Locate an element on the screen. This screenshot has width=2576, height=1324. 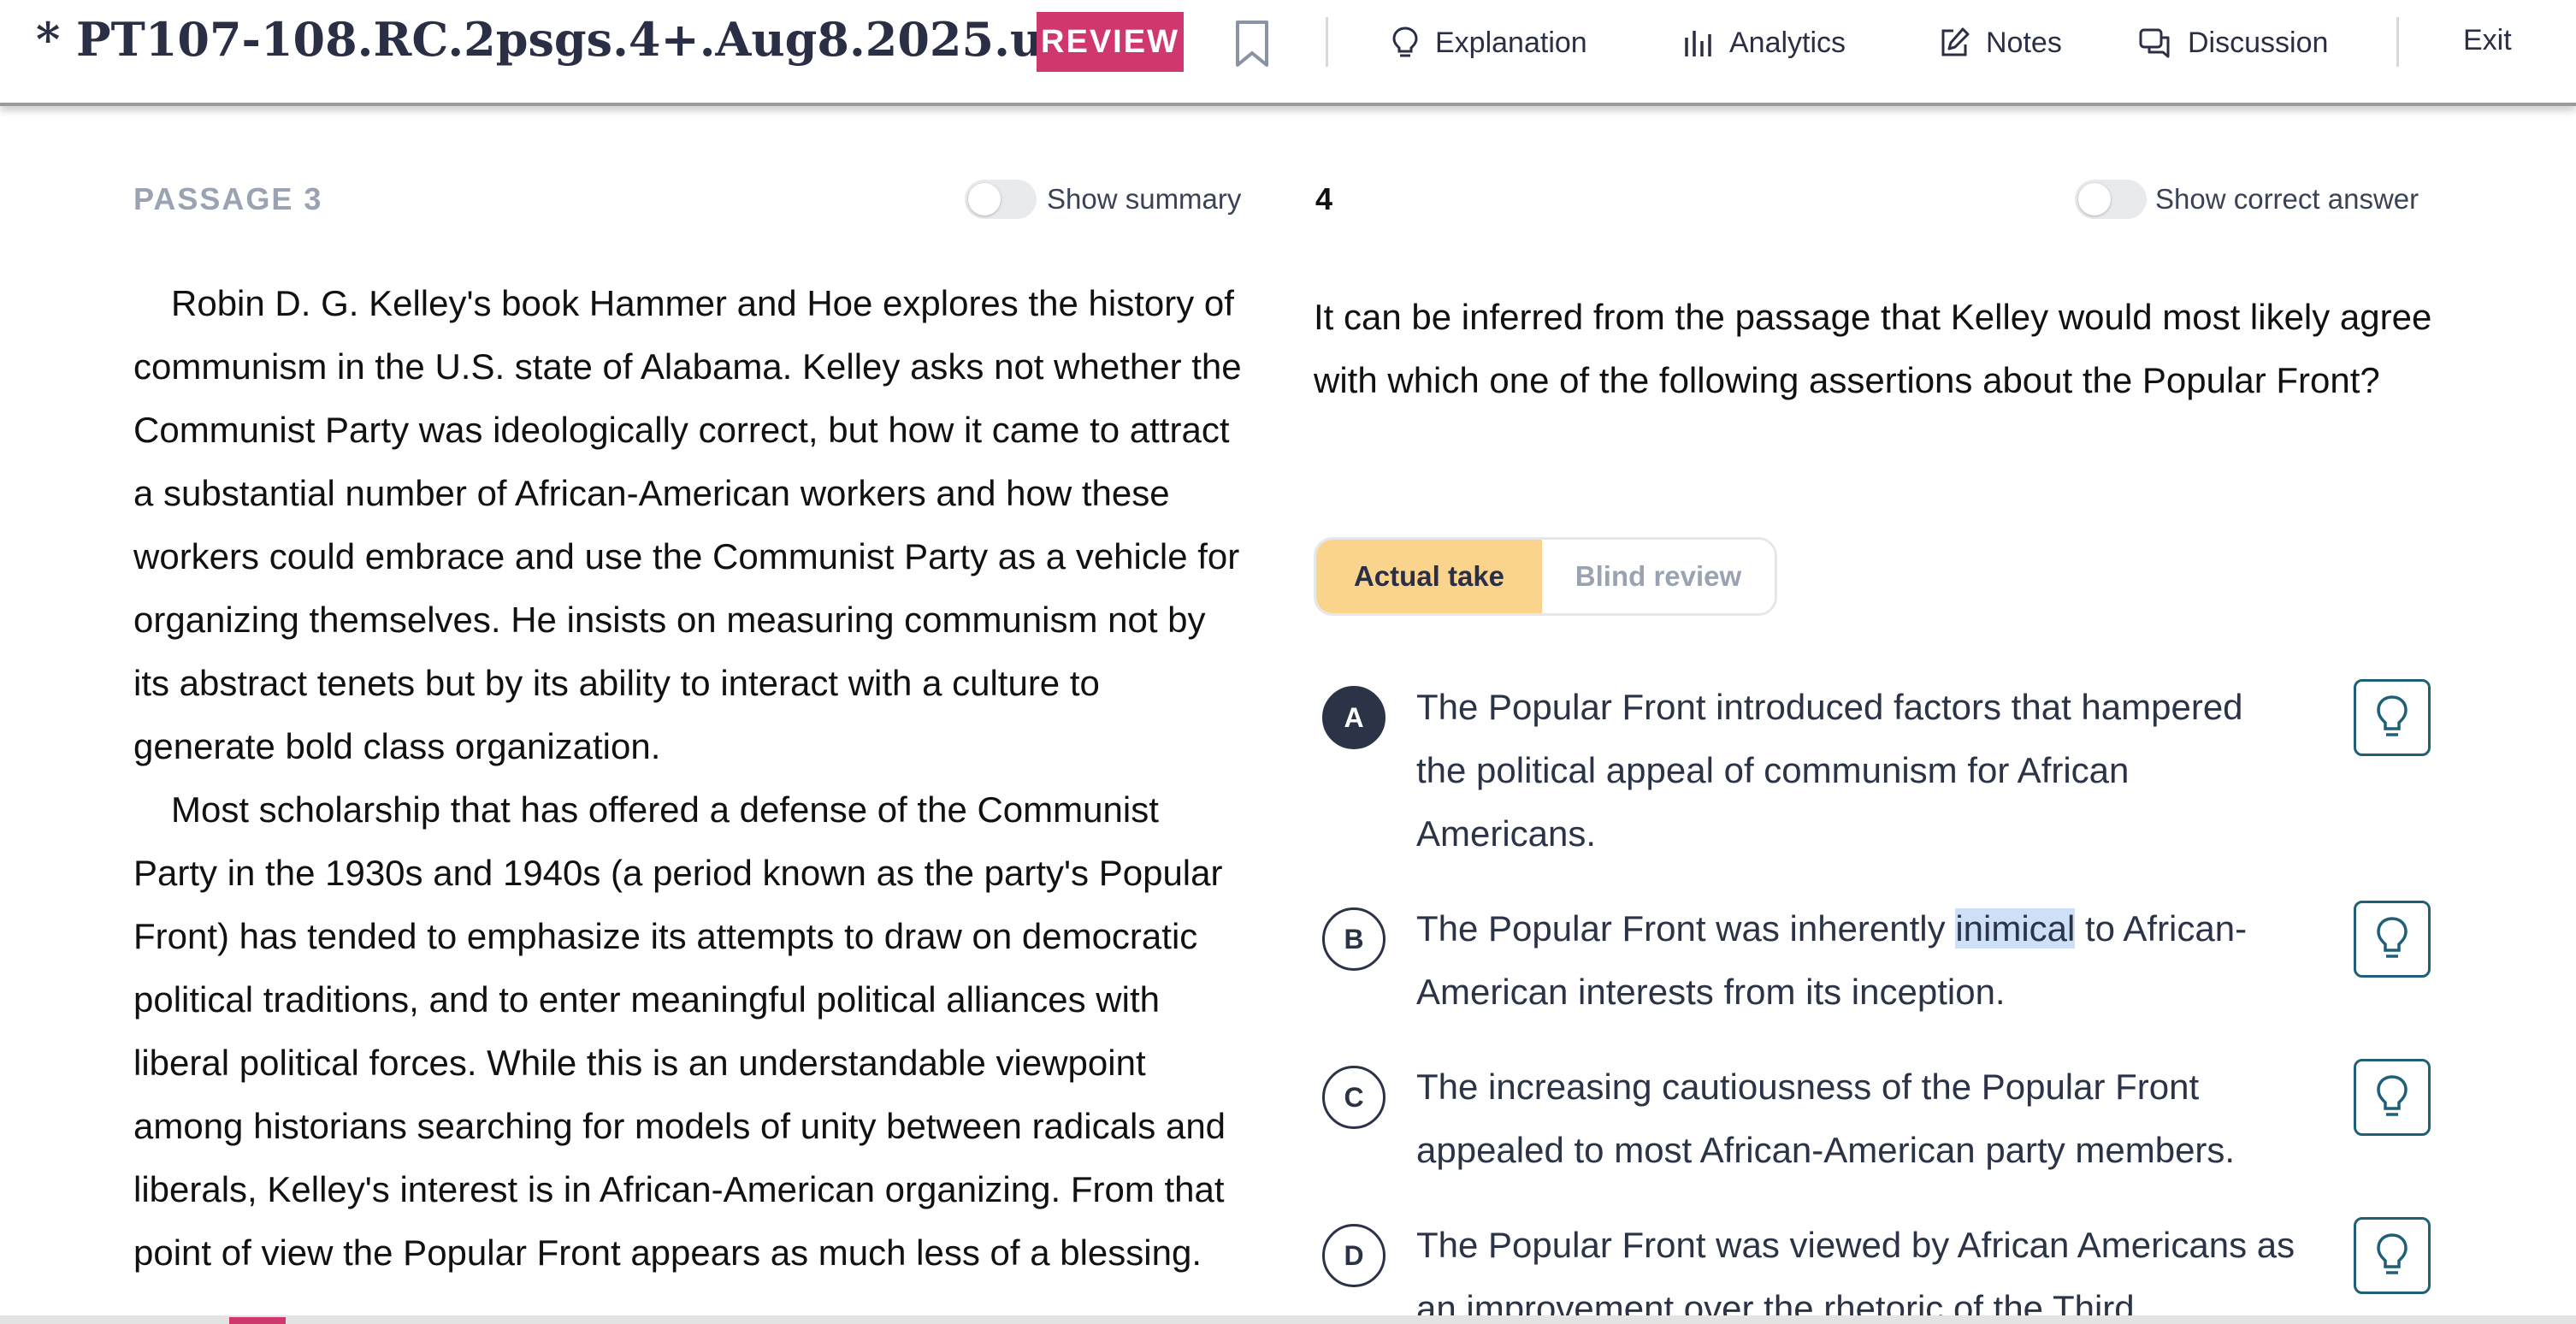
take-mode-toggle: Actual take Blind review is located at coordinates (1545, 576).